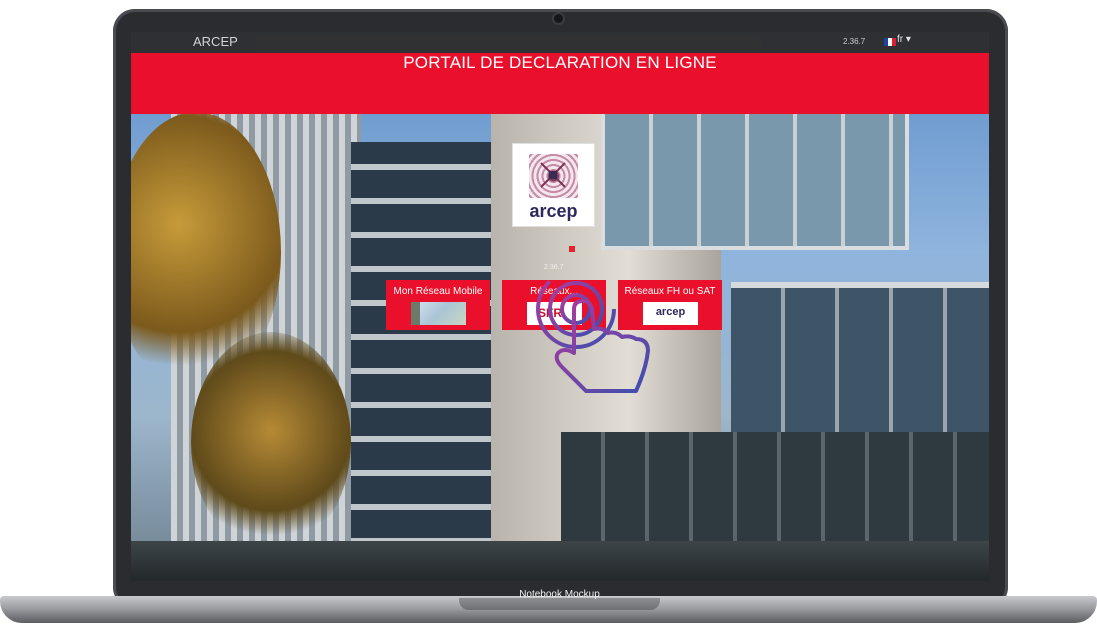 Image resolution: width=1097 pixels, height=628 pixels. I want to click on mockup-label: Notebook Mockup, so click(559, 594).